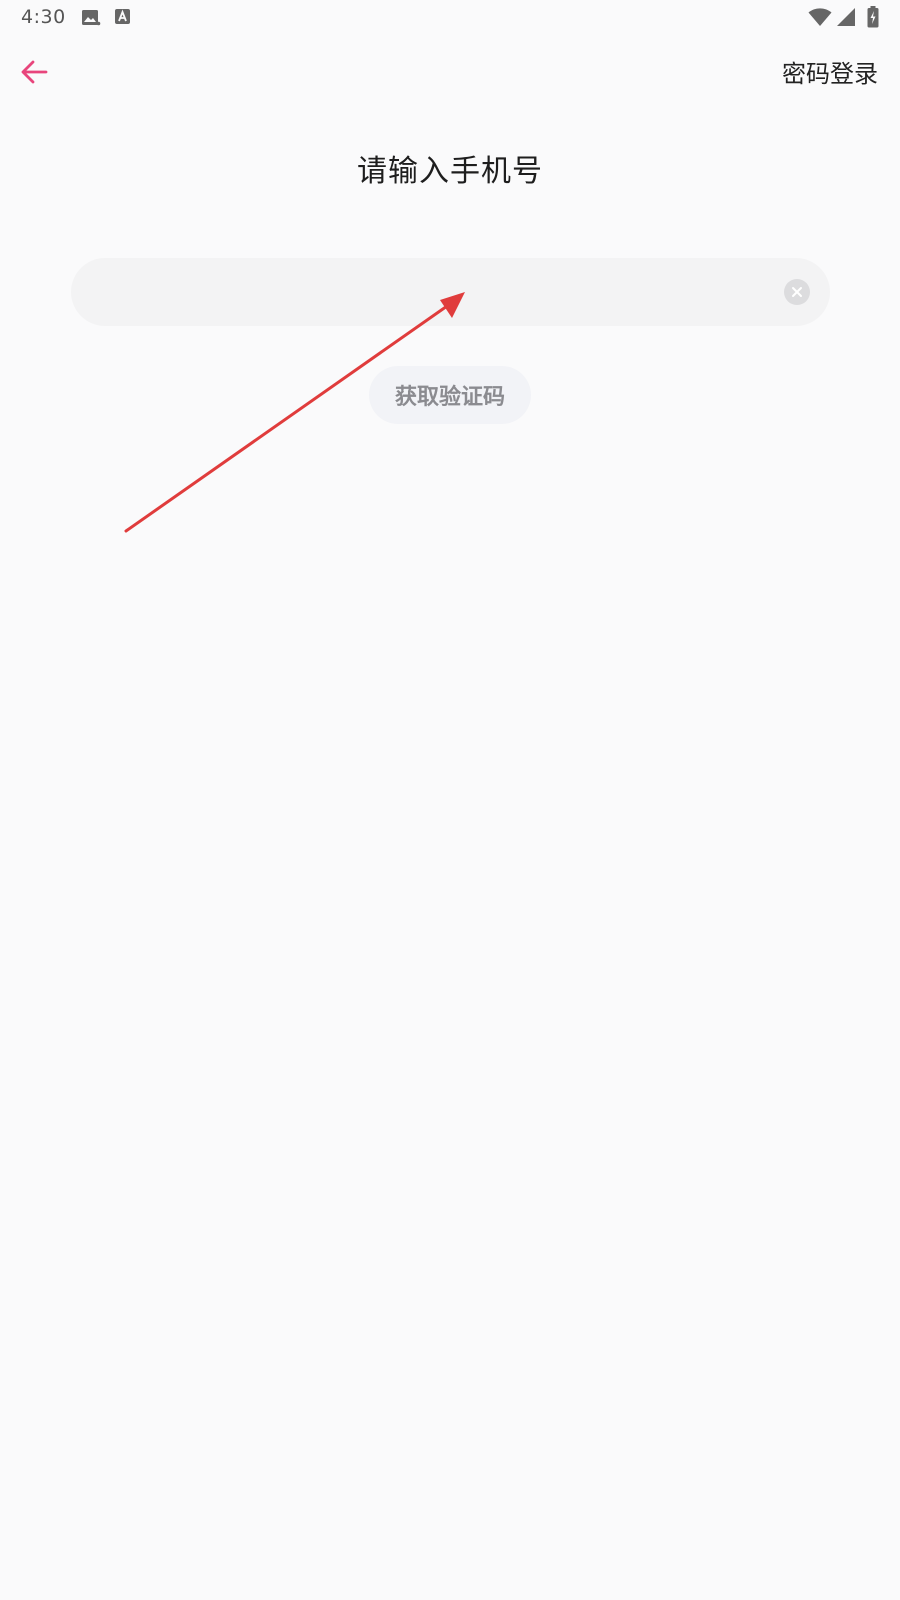 The height and width of the screenshot is (1600, 900). What do you see at coordinates (294, 412) in the screenshot?
I see `annotation-arrow` at bounding box center [294, 412].